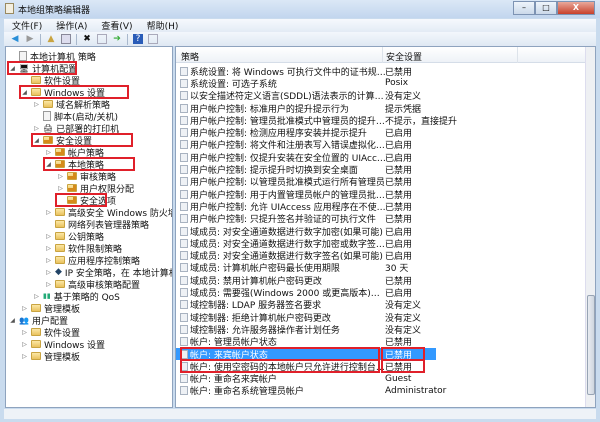  Describe the element at coordinates (381, 145) in the screenshot. I see `policy-row: 用户帐户控制: 将文件和注册表写入错误虚拟化到每用户位置已启用` at that location.